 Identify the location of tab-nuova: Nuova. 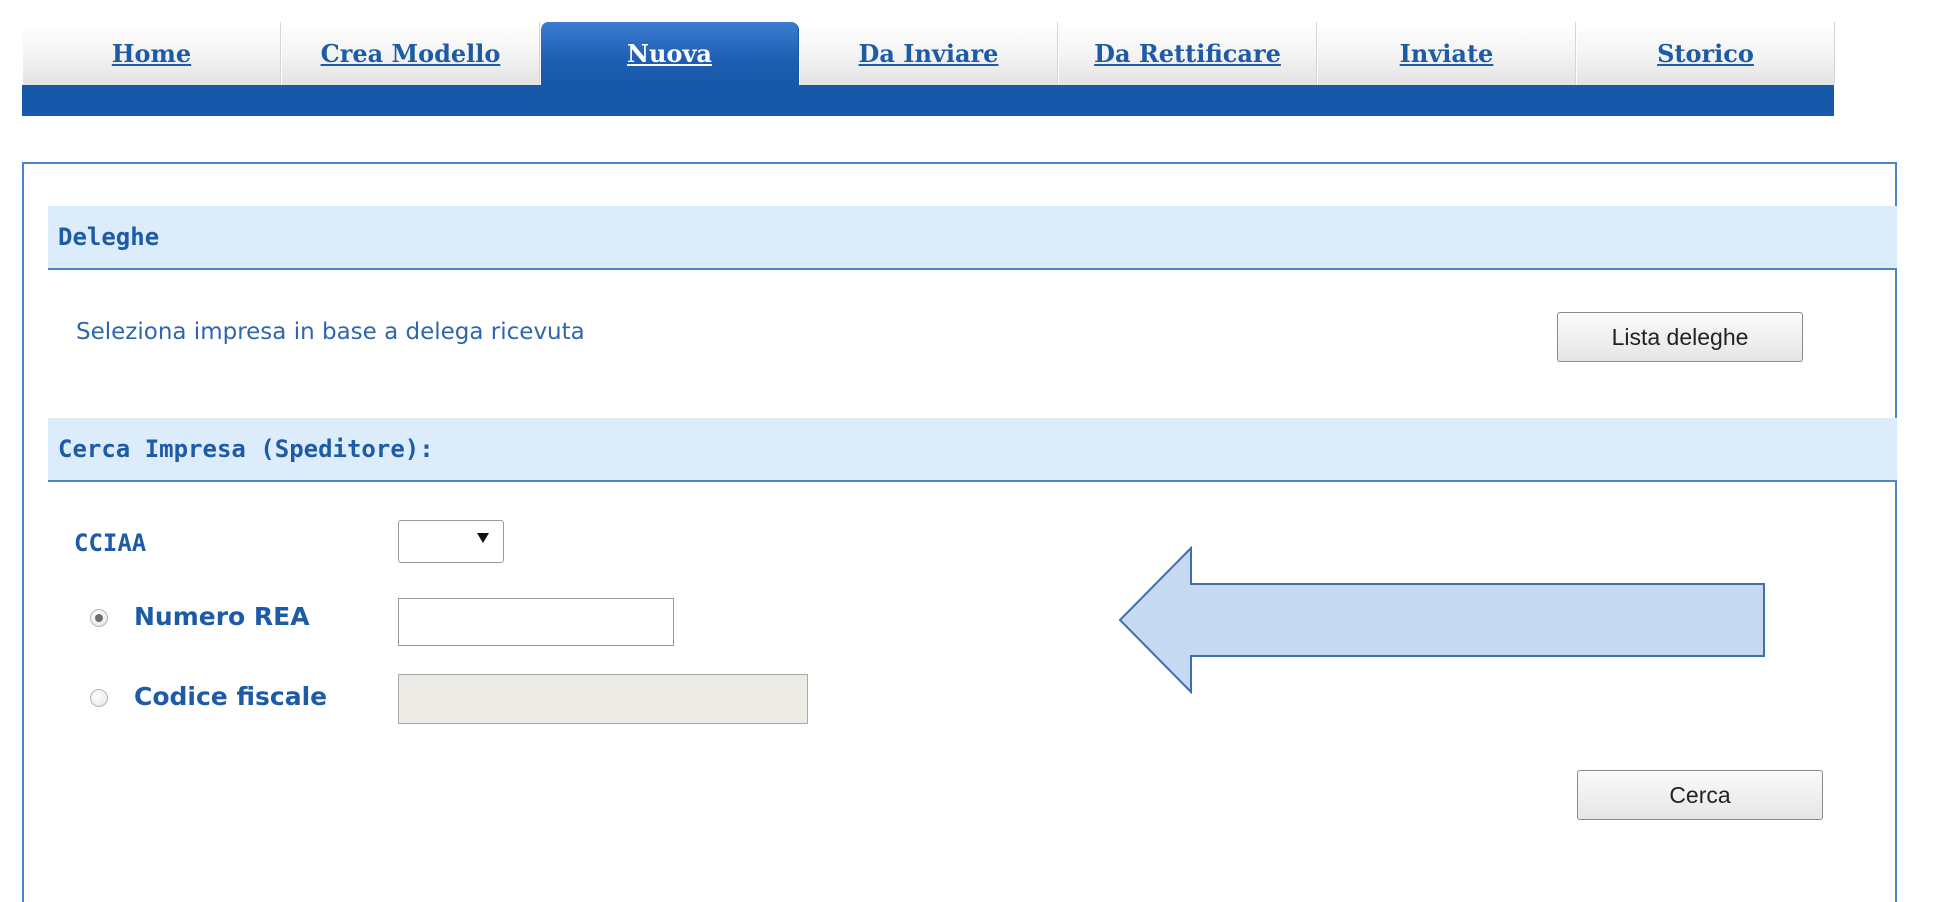
(669, 53).